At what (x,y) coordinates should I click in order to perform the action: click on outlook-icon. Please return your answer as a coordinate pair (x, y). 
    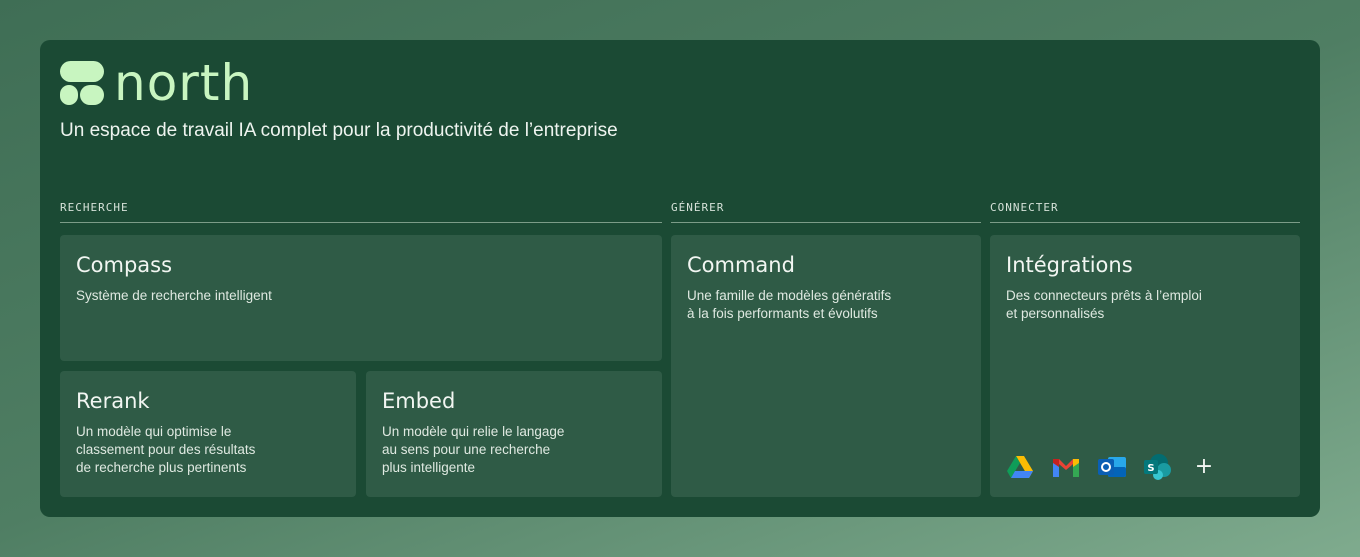
    Looking at the image, I should click on (1112, 467).